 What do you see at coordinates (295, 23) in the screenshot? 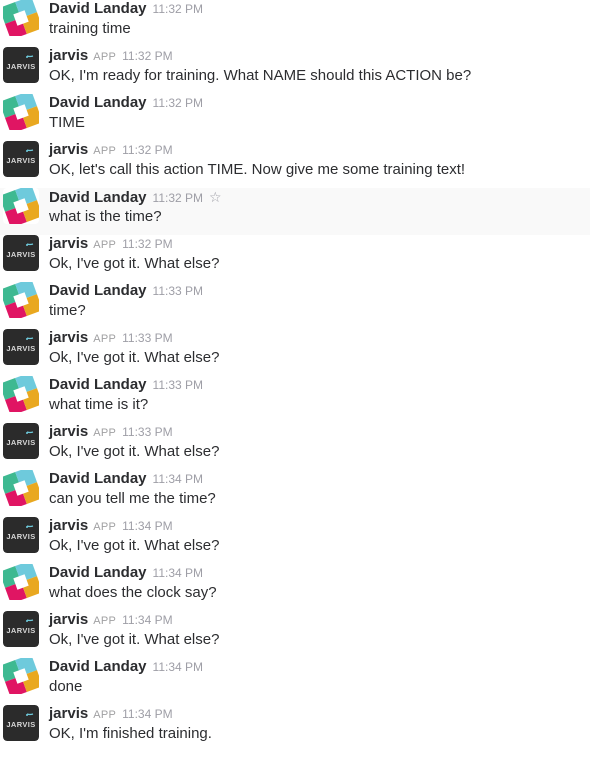
I see `message-row: David Landay 11:32 PM training time` at bounding box center [295, 23].